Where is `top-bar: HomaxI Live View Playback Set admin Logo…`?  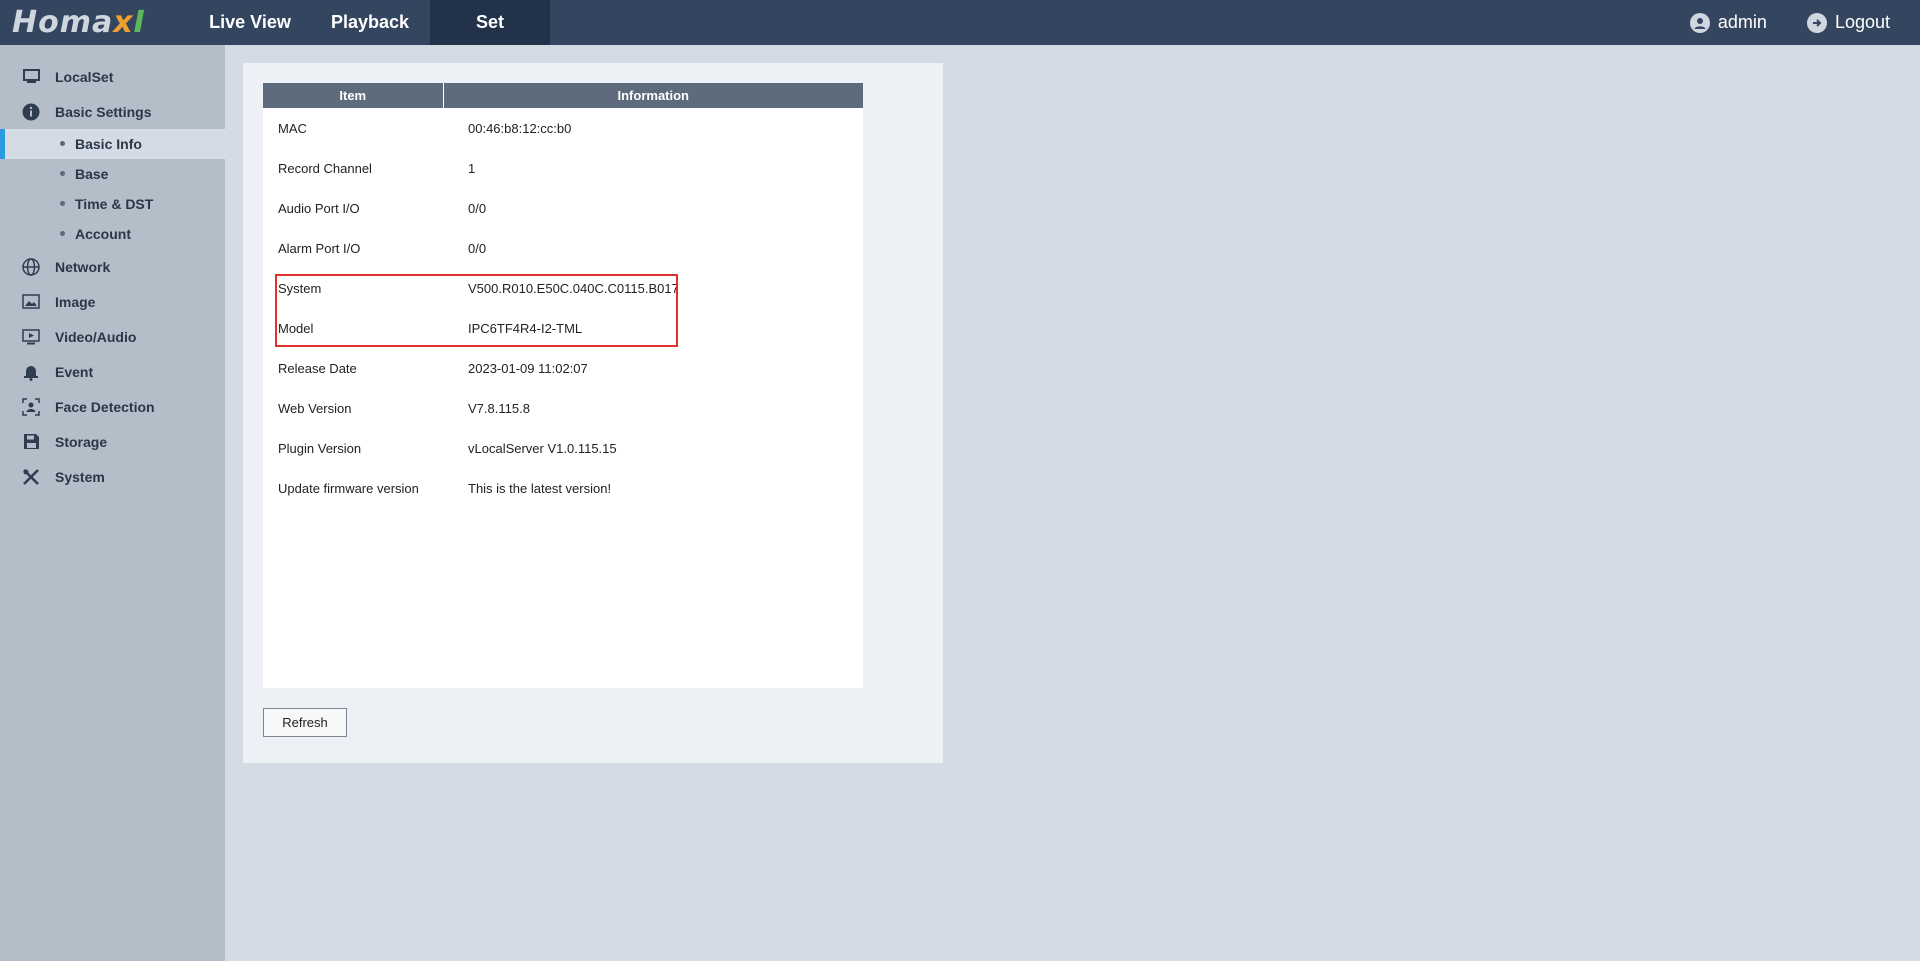 top-bar: HomaxI Live View Playback Set admin Logo… is located at coordinates (960, 22).